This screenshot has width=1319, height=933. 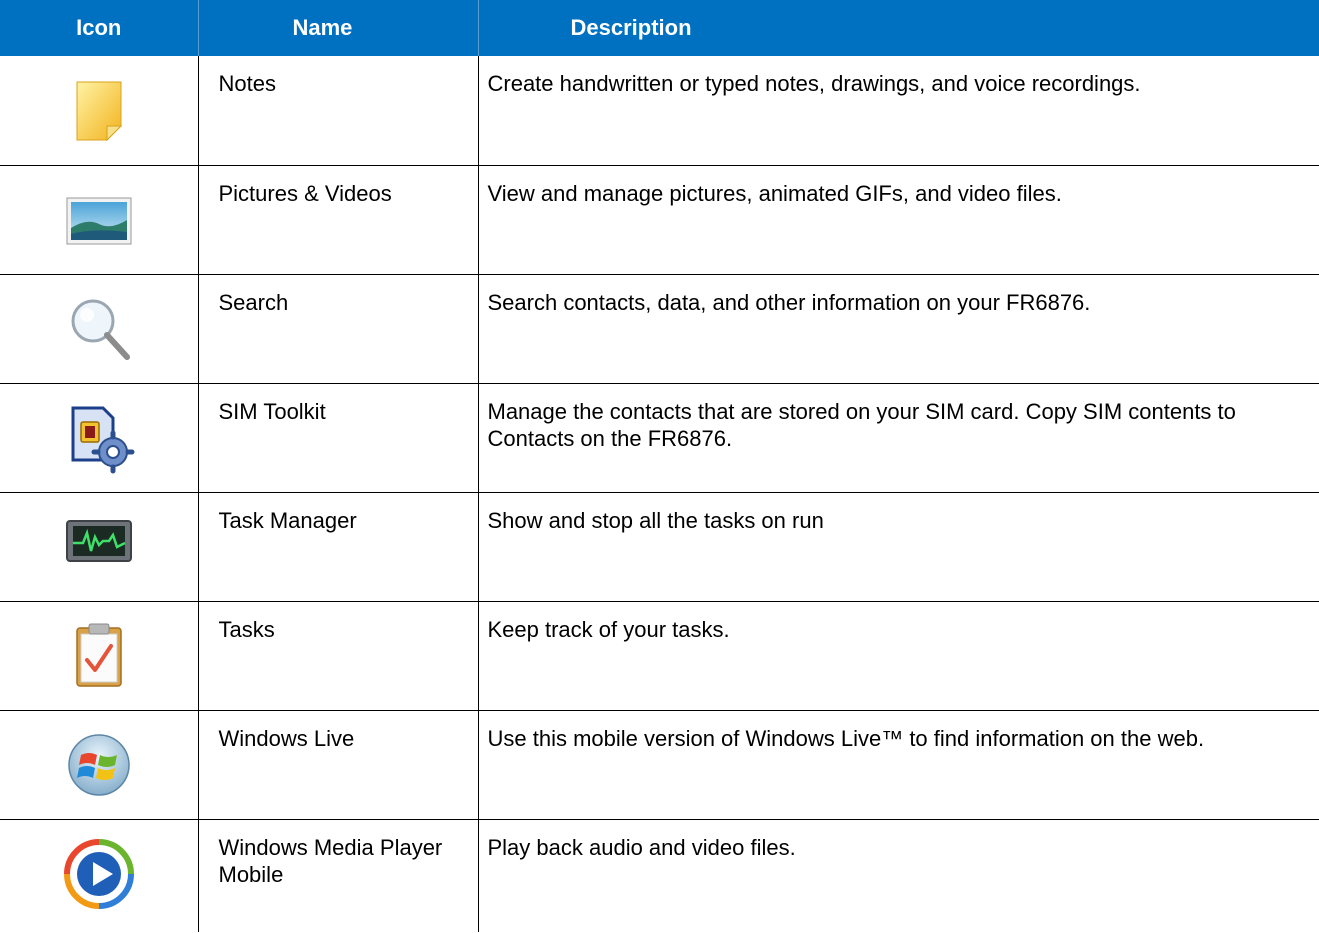 I want to click on app-name: Pictures & Videos, so click(x=338, y=219).